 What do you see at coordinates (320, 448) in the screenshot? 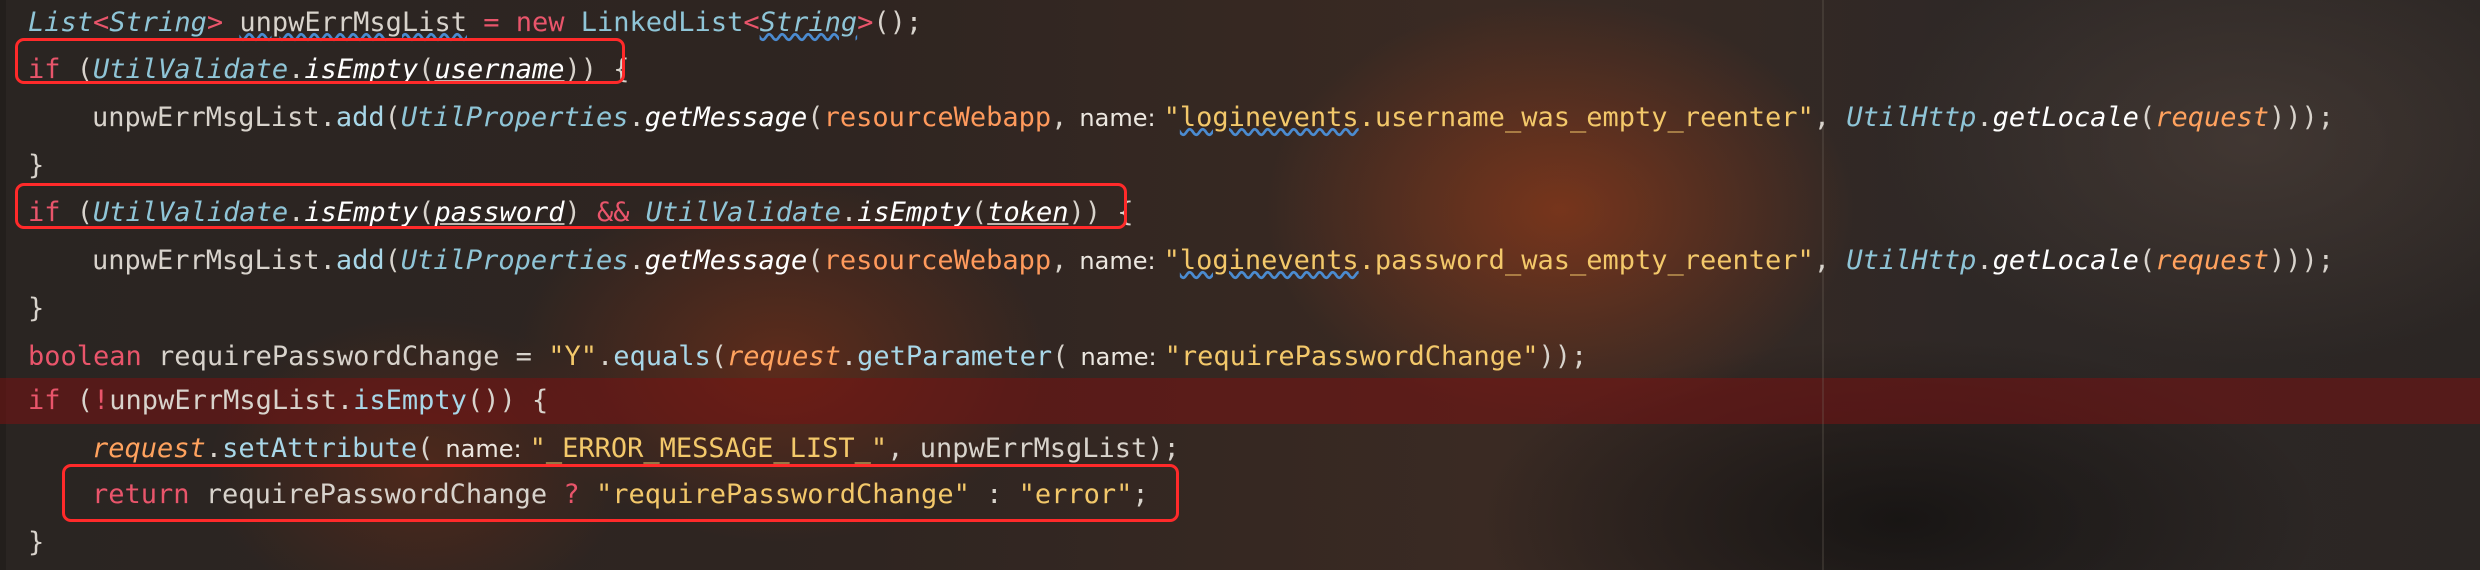
I see `code-token: setAttribute` at bounding box center [320, 448].